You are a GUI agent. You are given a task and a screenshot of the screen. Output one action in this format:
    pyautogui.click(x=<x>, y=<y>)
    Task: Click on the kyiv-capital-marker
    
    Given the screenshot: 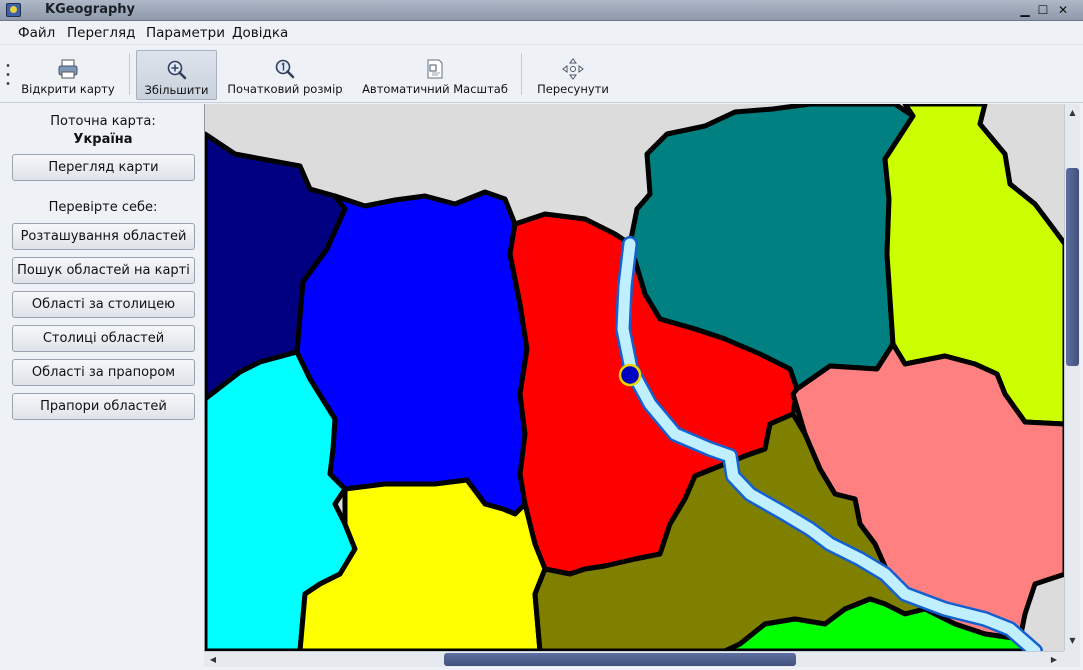 What is the action you would take?
    pyautogui.click(x=630, y=375)
    